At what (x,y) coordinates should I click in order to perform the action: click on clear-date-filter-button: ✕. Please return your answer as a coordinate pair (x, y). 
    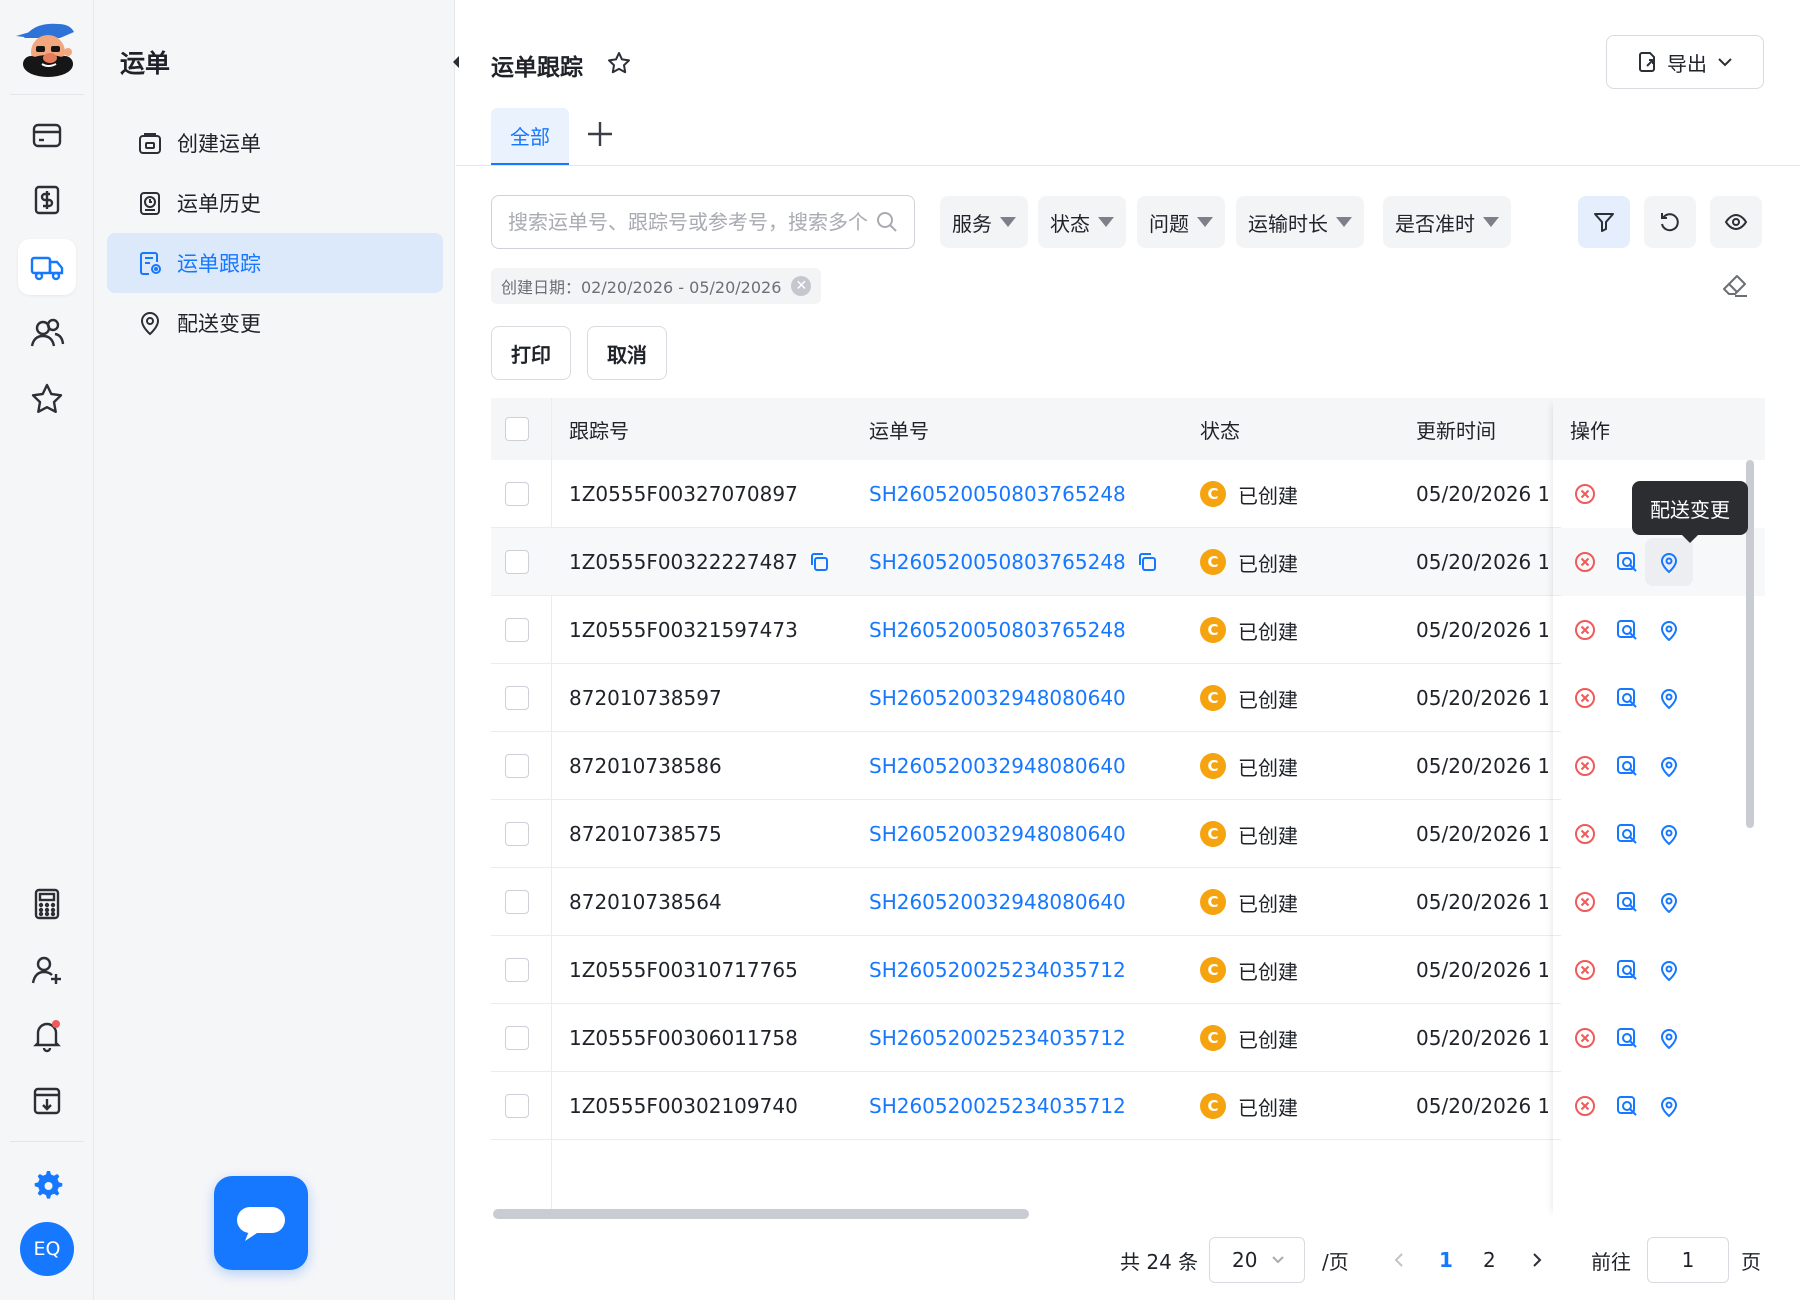
    Looking at the image, I should click on (801, 286).